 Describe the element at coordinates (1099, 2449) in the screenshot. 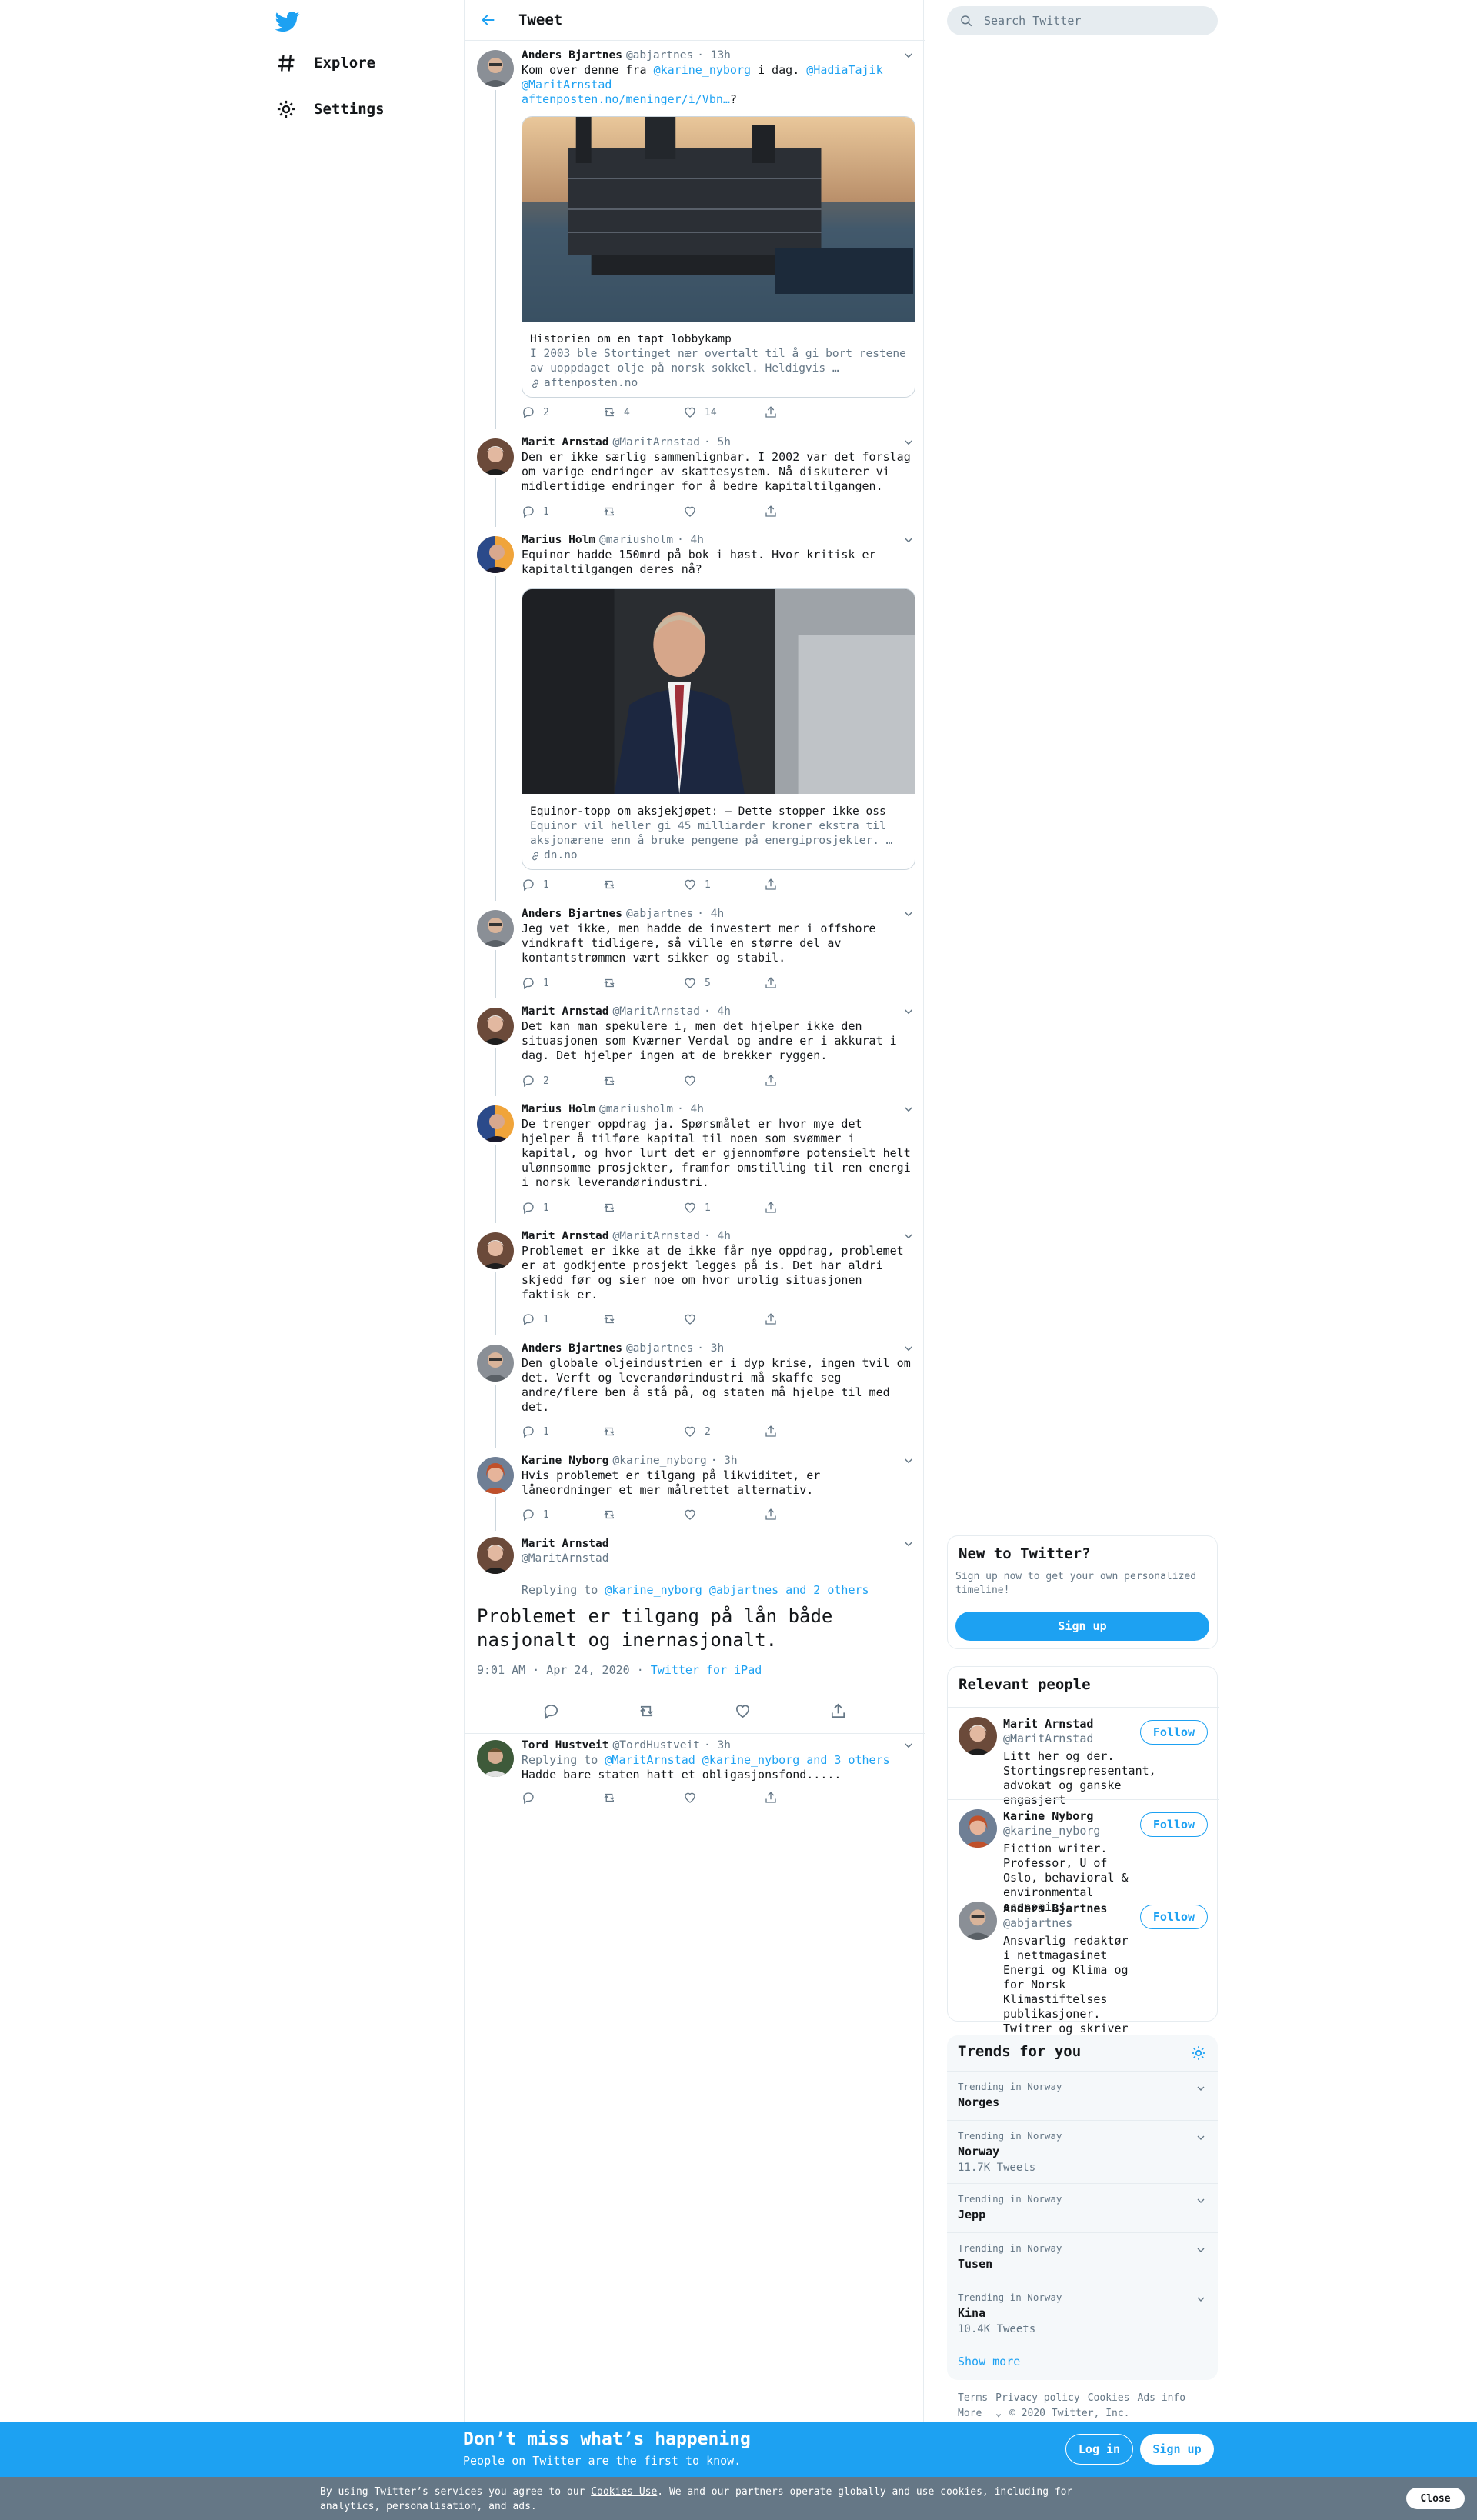

I see `login-button: Log in` at that location.